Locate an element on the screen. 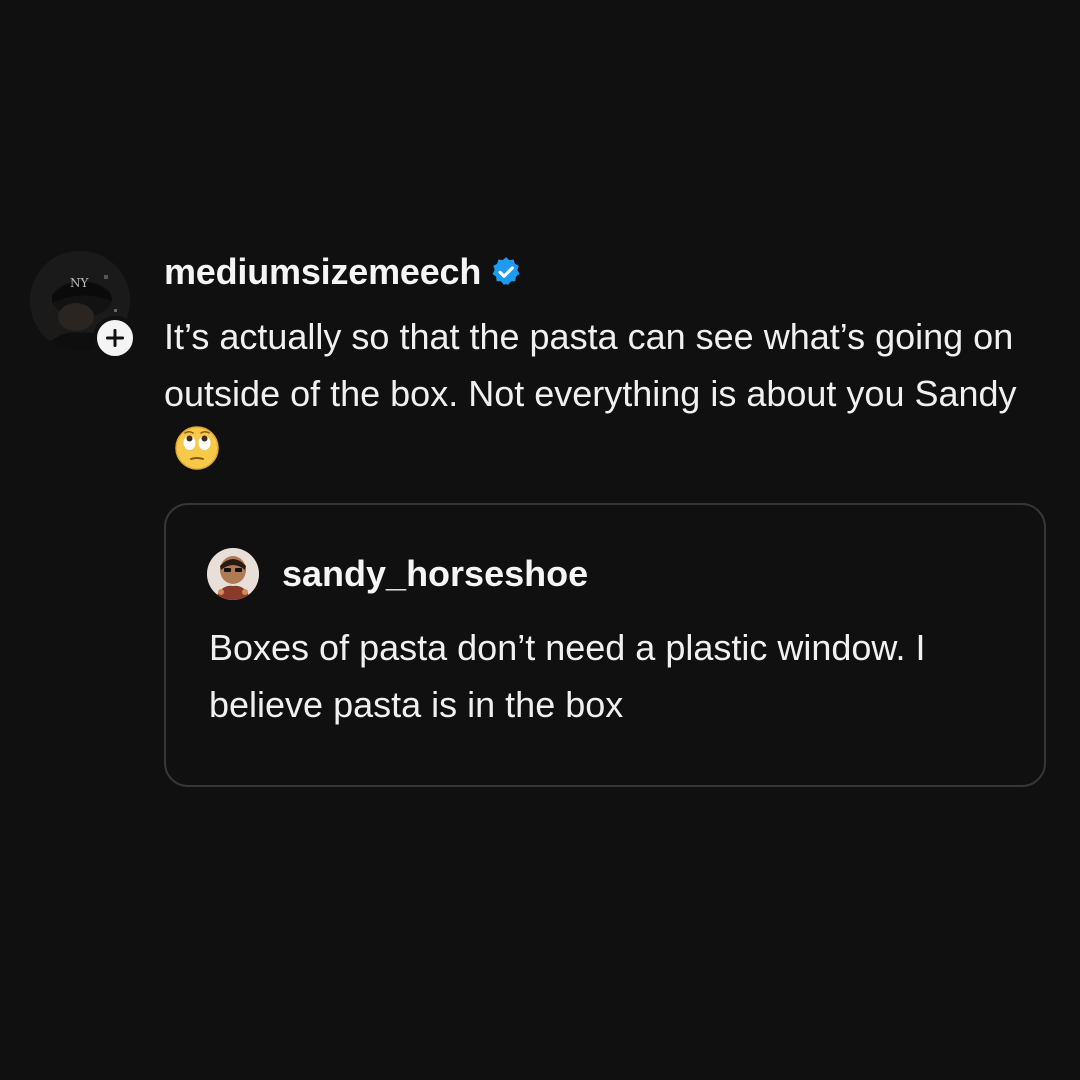 The height and width of the screenshot is (1080, 1080). quoted-author-avatar is located at coordinates (233, 574).